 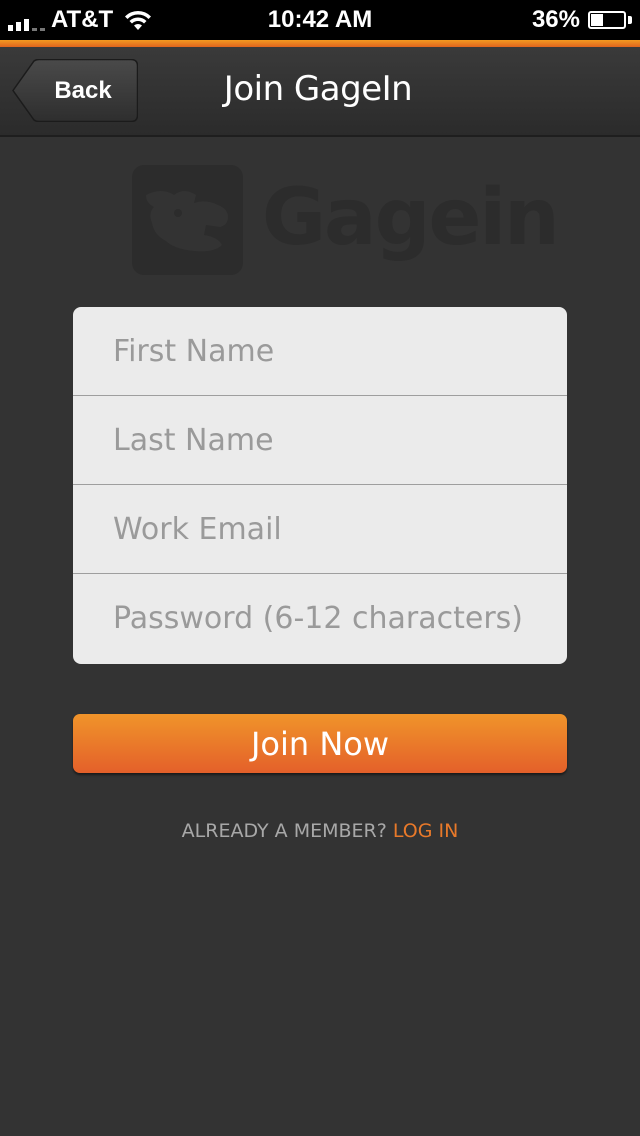 I want to click on password-field, so click(x=340, y=618).